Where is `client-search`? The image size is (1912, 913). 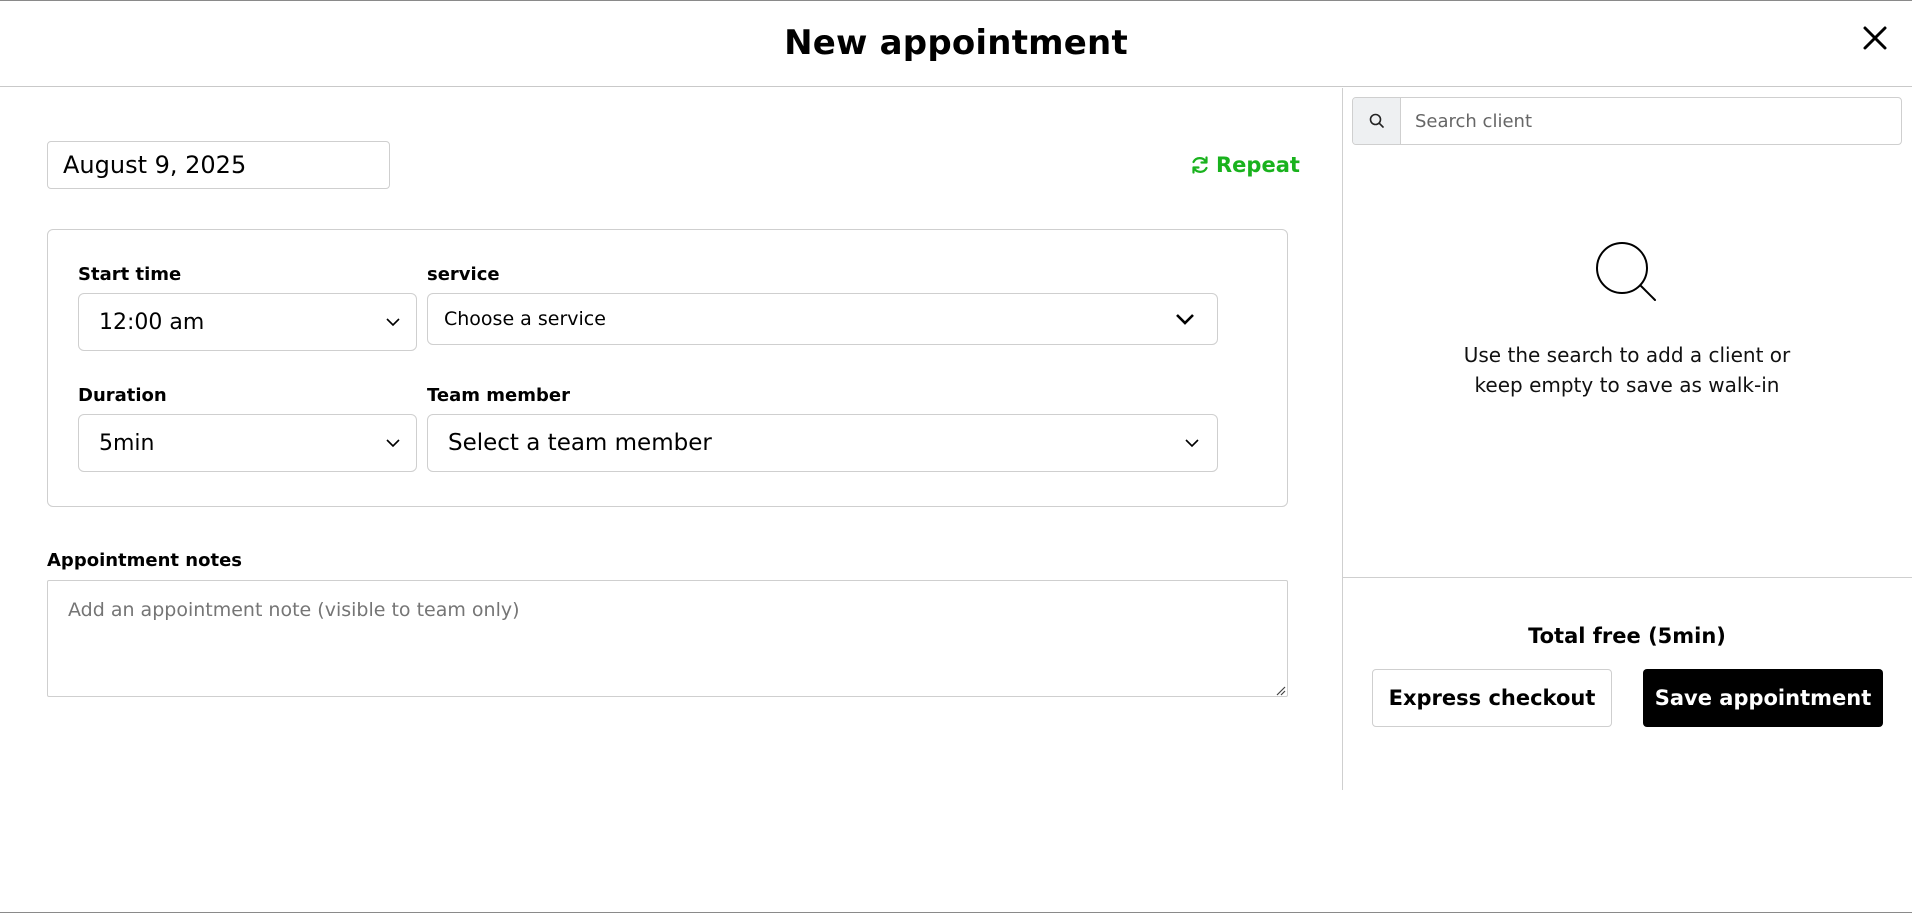
client-search is located at coordinates (1627, 121).